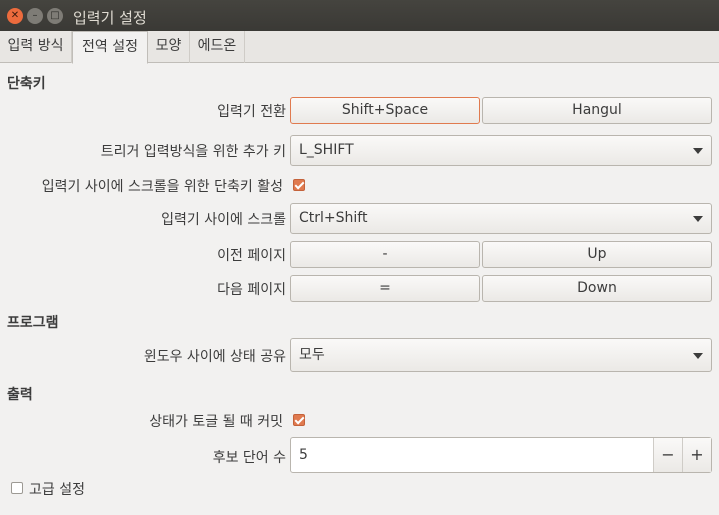 This screenshot has height=515, width=719. What do you see at coordinates (333, 218) in the screenshot?
I see `scroll-value: Ctrl+Shift` at bounding box center [333, 218].